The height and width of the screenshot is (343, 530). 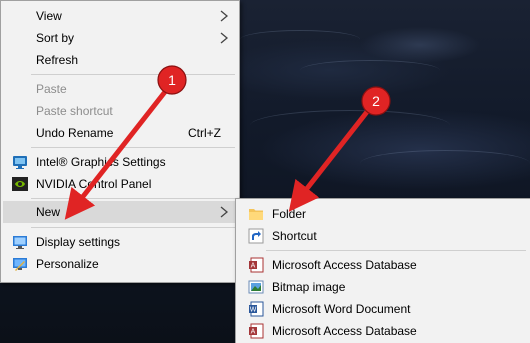 What do you see at coordinates (20, 162) in the screenshot?
I see `intel-graphics-icon` at bounding box center [20, 162].